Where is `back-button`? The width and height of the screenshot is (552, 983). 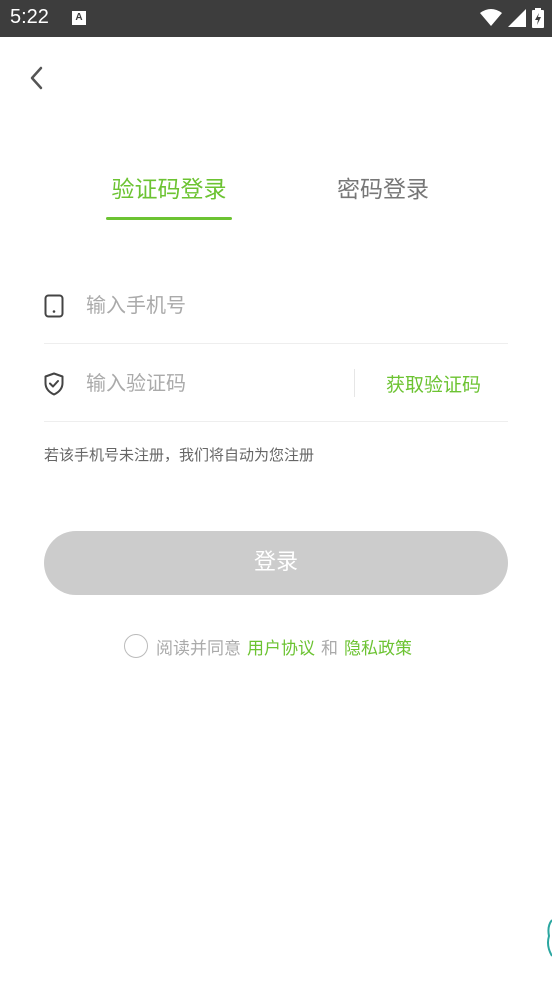 back-button is located at coordinates (37, 78).